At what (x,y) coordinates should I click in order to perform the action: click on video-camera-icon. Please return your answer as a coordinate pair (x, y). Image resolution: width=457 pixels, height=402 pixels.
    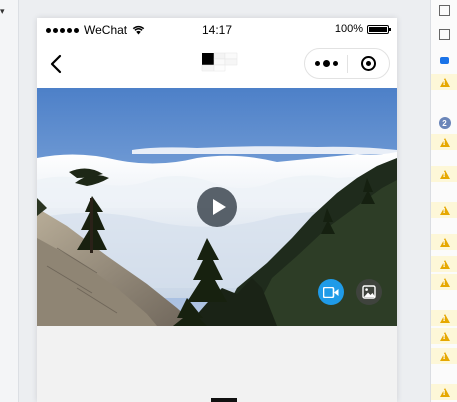
    Looking at the image, I should click on (331, 292).